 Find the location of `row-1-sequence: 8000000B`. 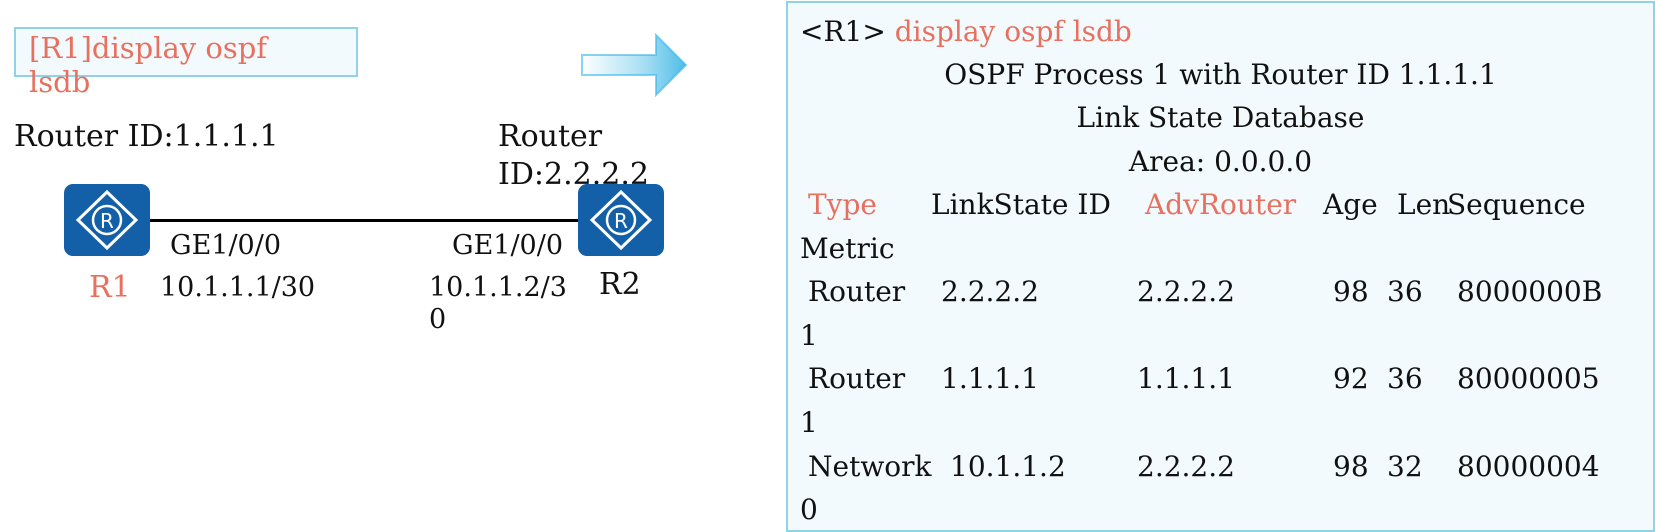

row-1-sequence: 8000000B is located at coordinates (1530, 291).